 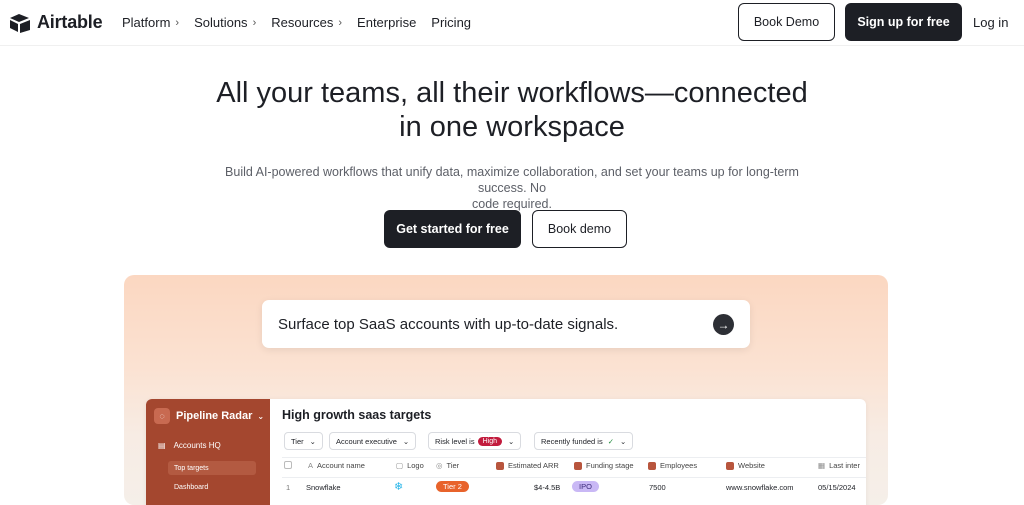 I want to click on cell-website: www.snowflake.com, so click(x=760, y=487).